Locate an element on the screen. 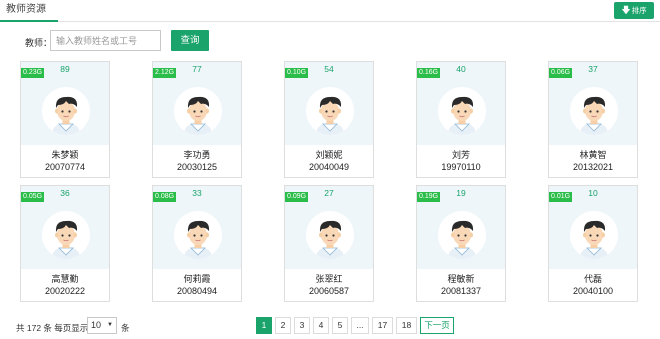 Image resolution: width=660 pixels, height=339 pixels. teacher-photo-area: 40 0.16G is located at coordinates (461, 103).